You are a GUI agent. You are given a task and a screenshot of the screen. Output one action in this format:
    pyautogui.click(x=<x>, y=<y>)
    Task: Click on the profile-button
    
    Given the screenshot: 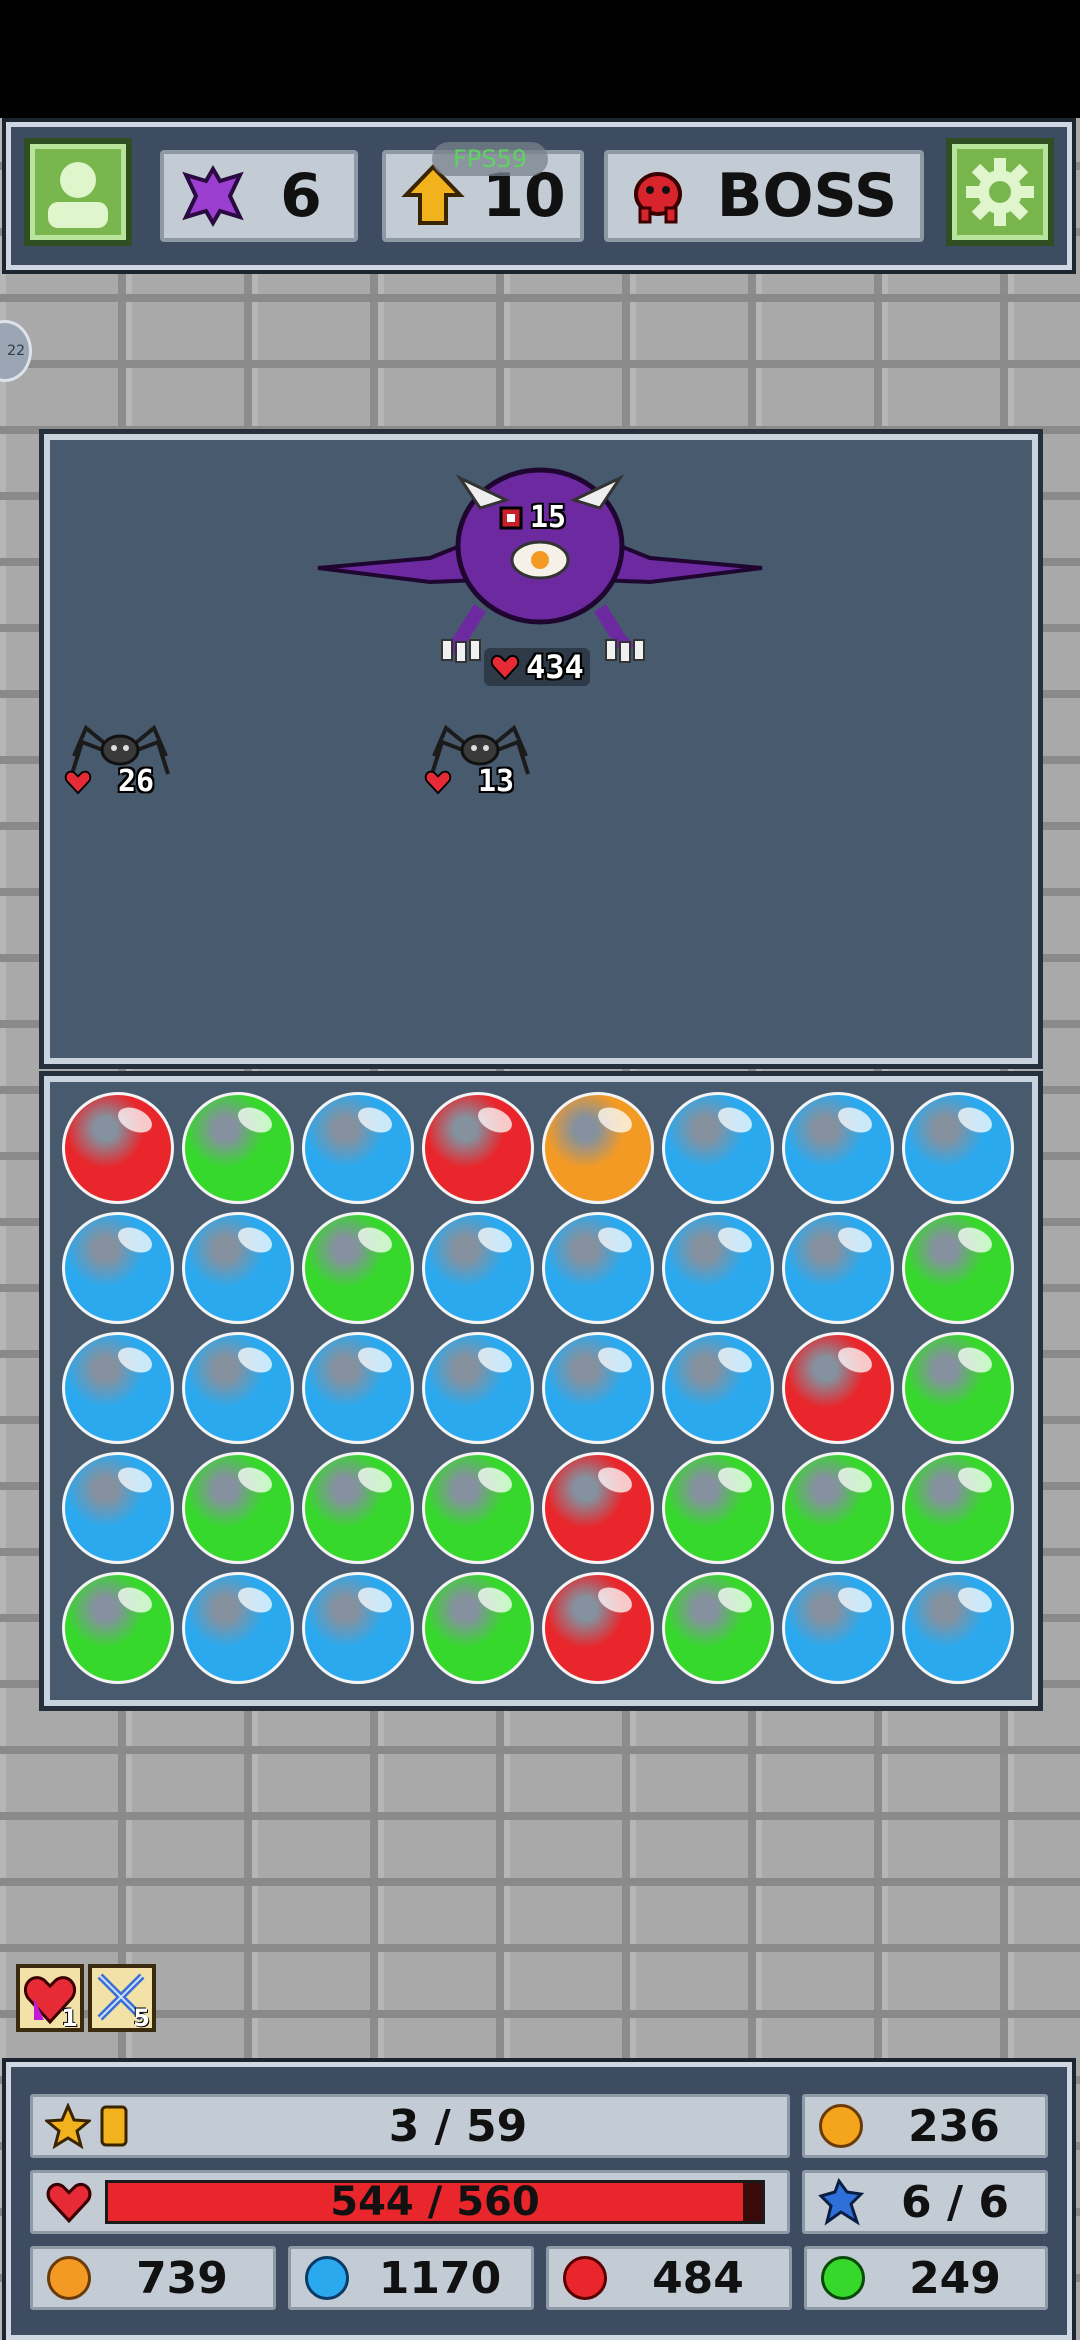 What is the action you would take?
    pyautogui.click(x=78, y=192)
    